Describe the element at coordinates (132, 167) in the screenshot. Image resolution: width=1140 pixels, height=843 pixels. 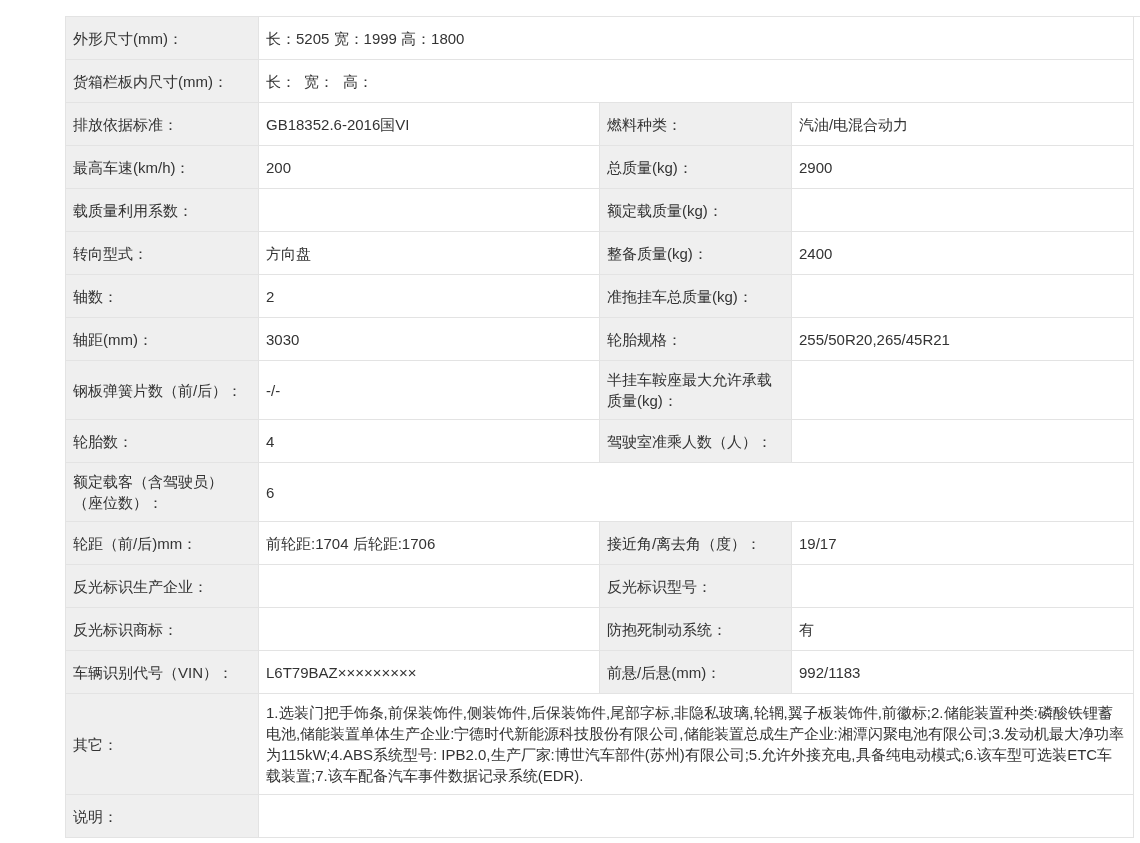
I see `spec-label: 最高车速(km/h)：` at that location.